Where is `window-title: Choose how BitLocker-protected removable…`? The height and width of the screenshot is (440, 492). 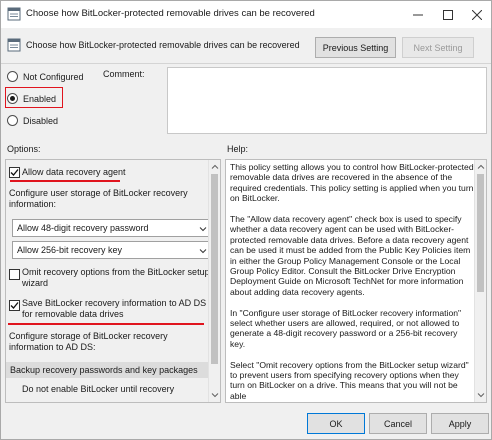
window-title: Choose how BitLocker-protected removable… is located at coordinates (170, 13).